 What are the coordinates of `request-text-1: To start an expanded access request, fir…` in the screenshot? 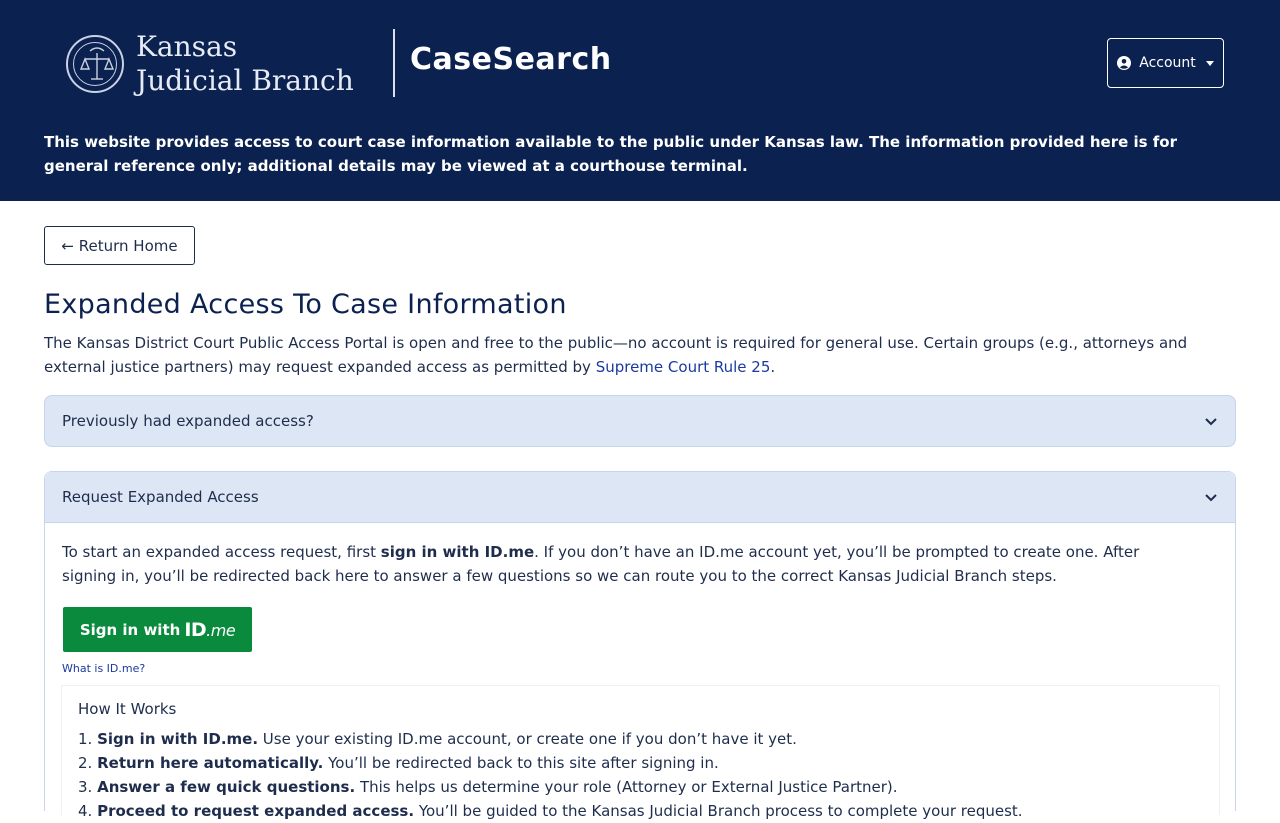 It's located at (221, 552).